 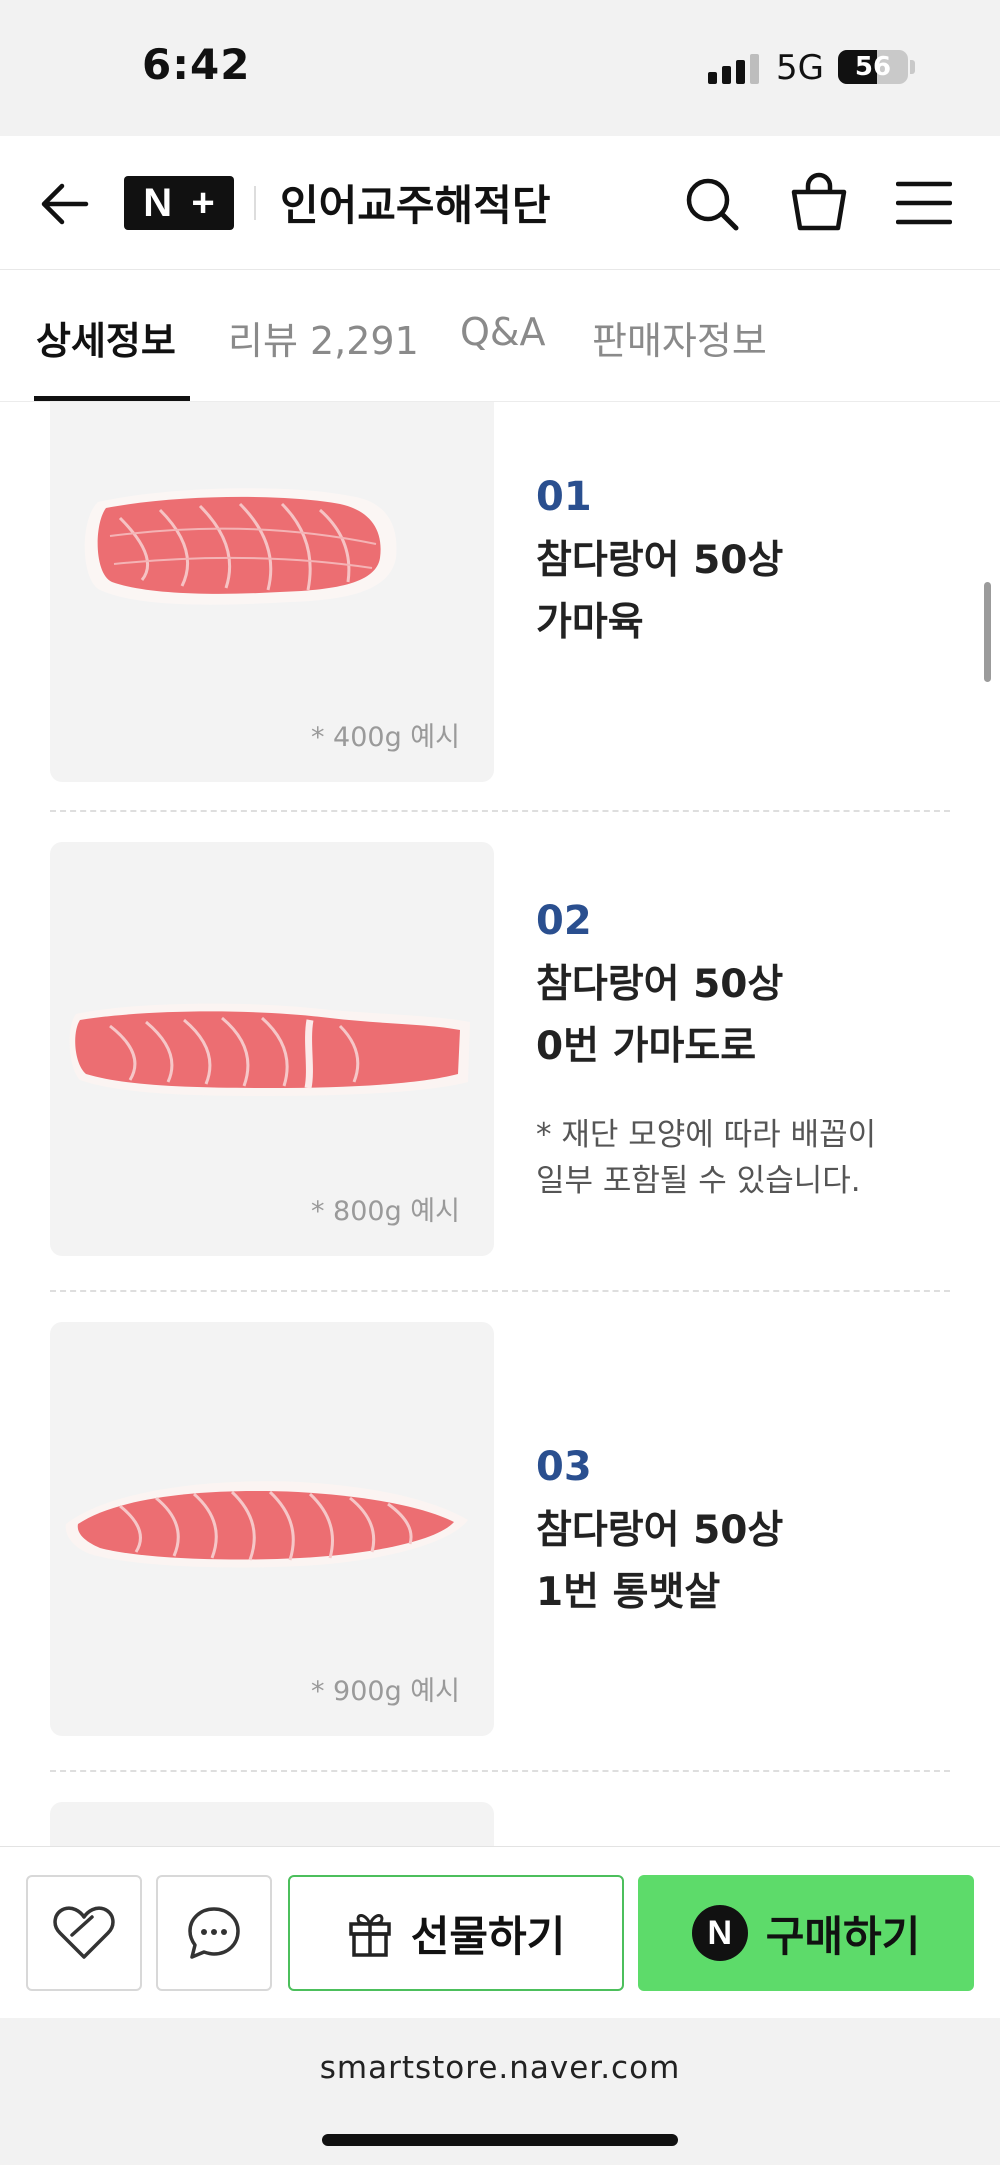 I want to click on gift-icon, so click(x=369, y=1935).